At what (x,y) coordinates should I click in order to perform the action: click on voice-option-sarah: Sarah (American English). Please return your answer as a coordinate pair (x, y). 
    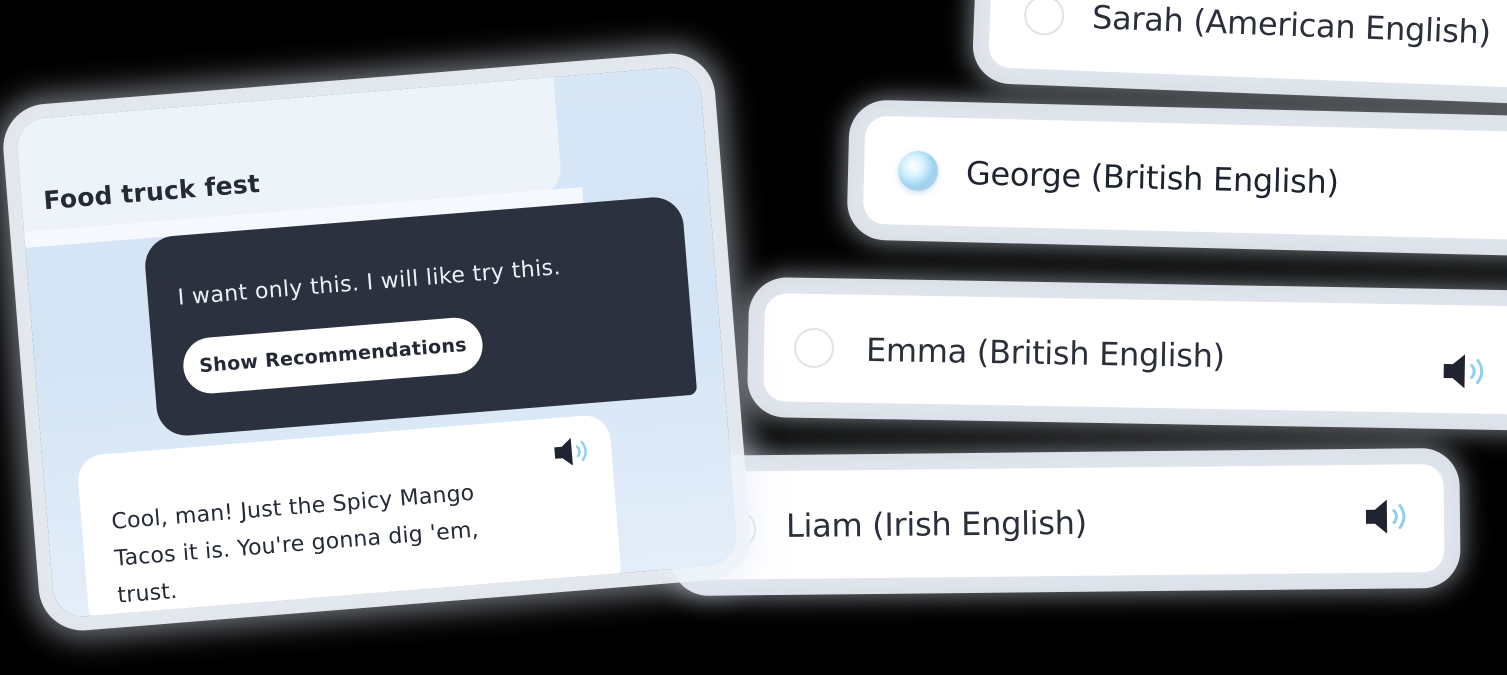
    Looking at the image, I should click on (1247, 44).